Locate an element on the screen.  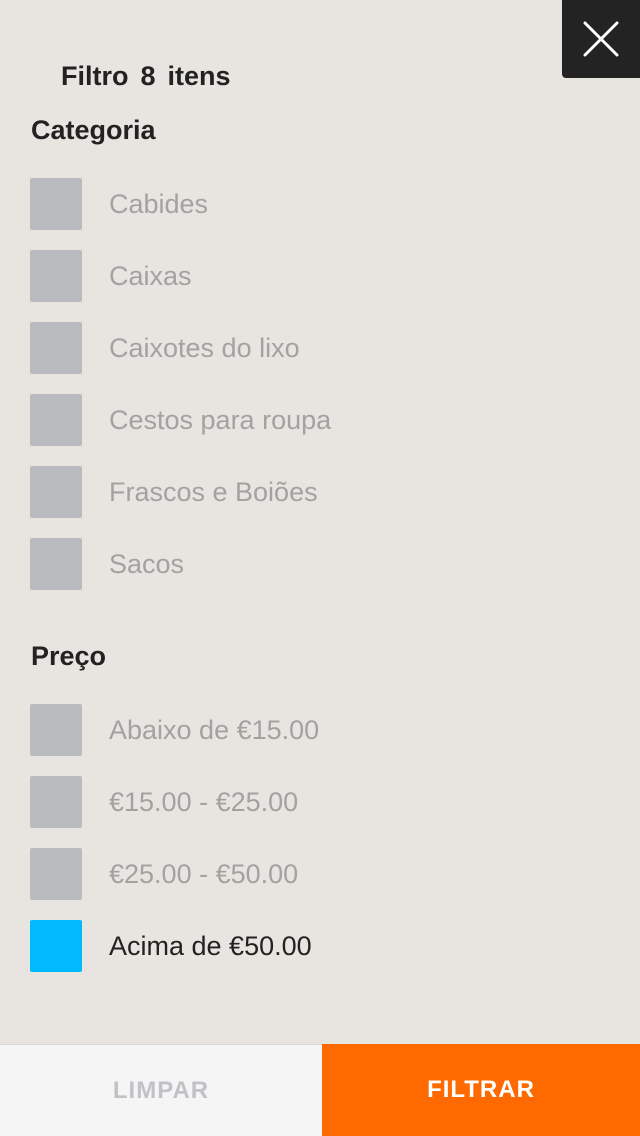
price-option-15-25: €15.00 - €25.00 is located at coordinates (320, 802).